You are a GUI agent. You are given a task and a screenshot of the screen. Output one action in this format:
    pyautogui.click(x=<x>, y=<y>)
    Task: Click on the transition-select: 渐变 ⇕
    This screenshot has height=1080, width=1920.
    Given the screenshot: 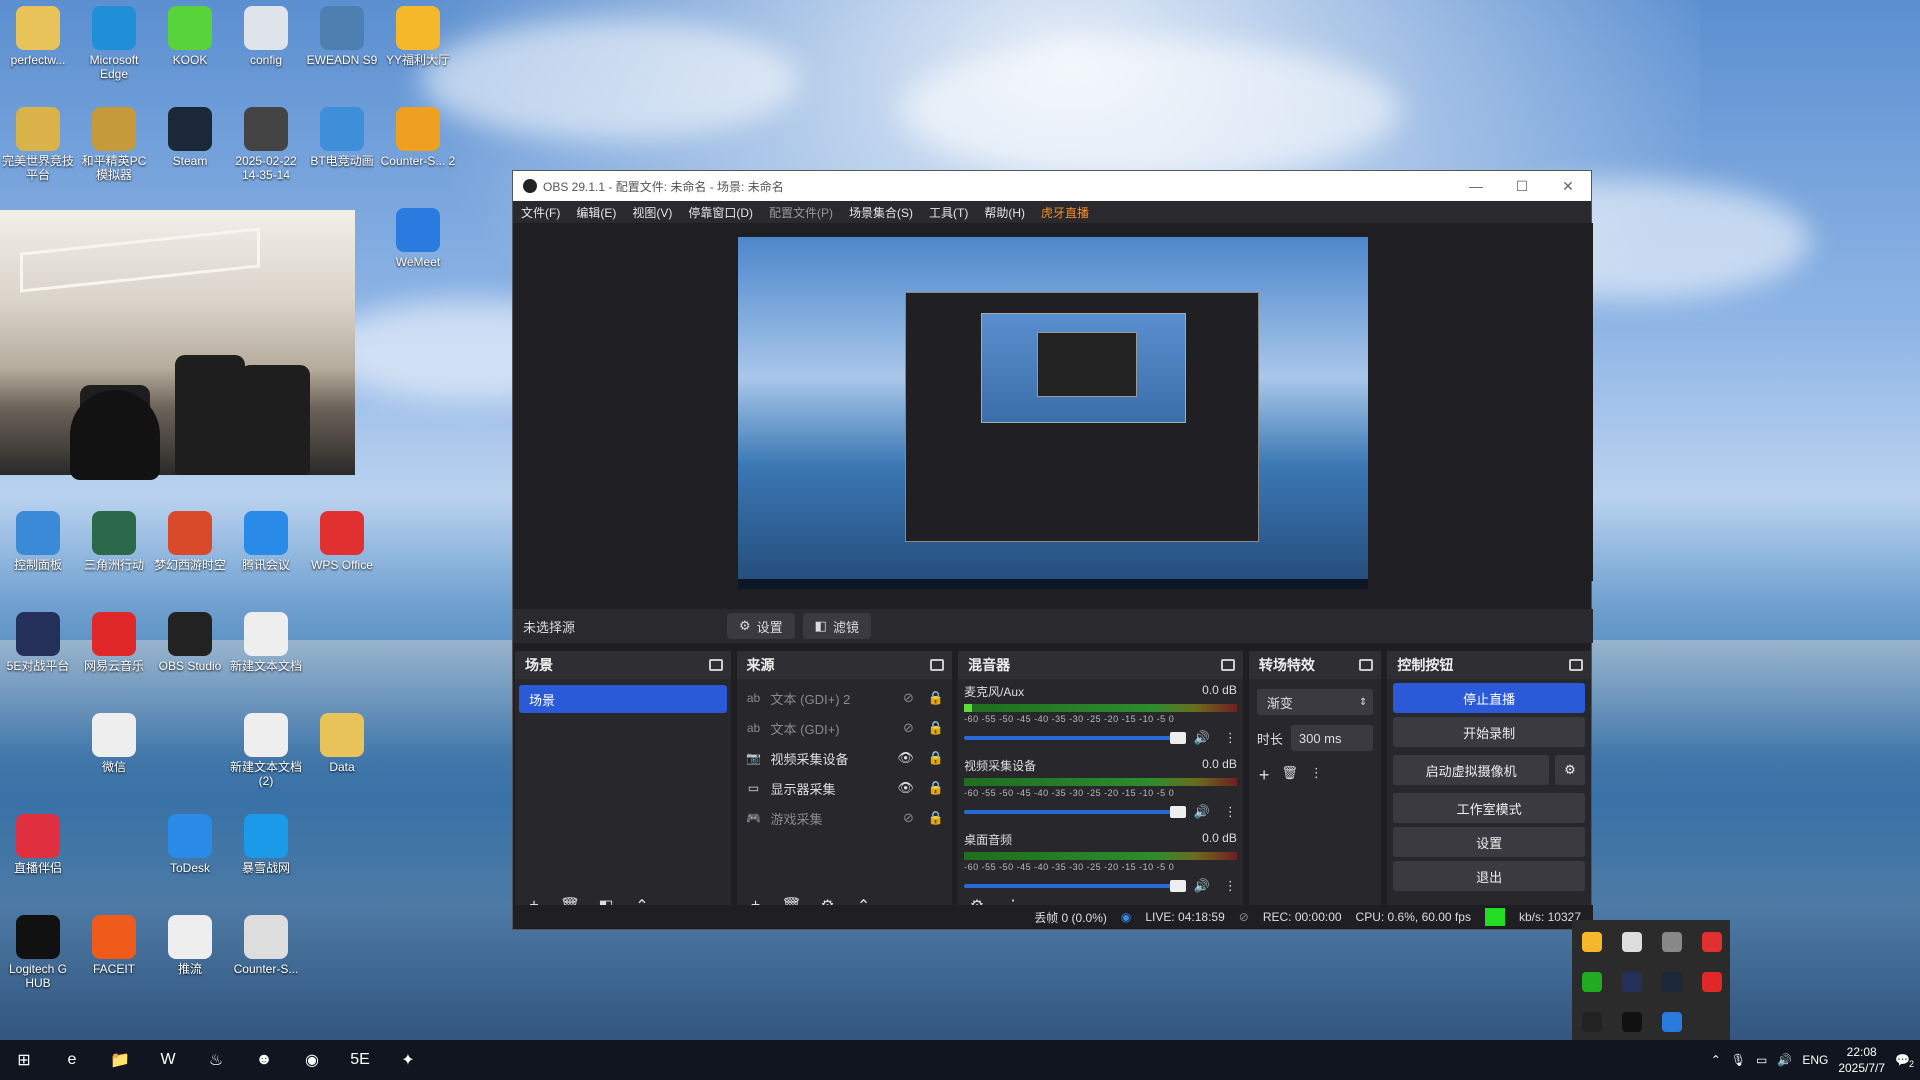 What is the action you would take?
    pyautogui.click(x=1315, y=702)
    